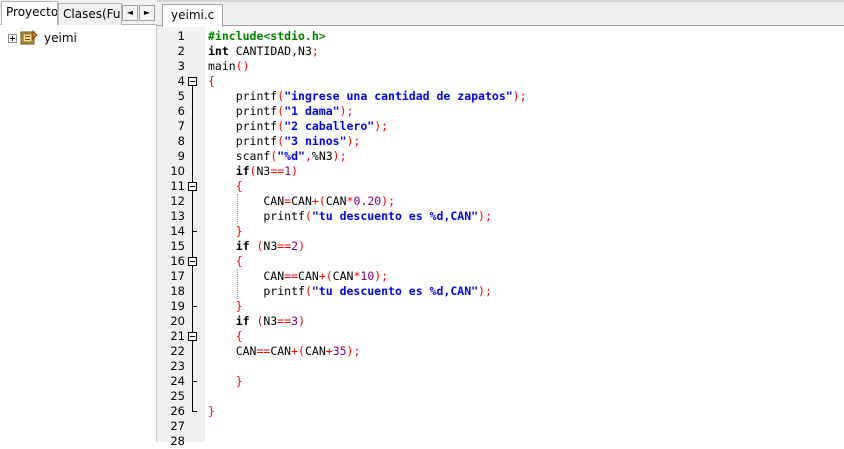  I want to click on code-line: printf("1 dama");, so click(524, 111).